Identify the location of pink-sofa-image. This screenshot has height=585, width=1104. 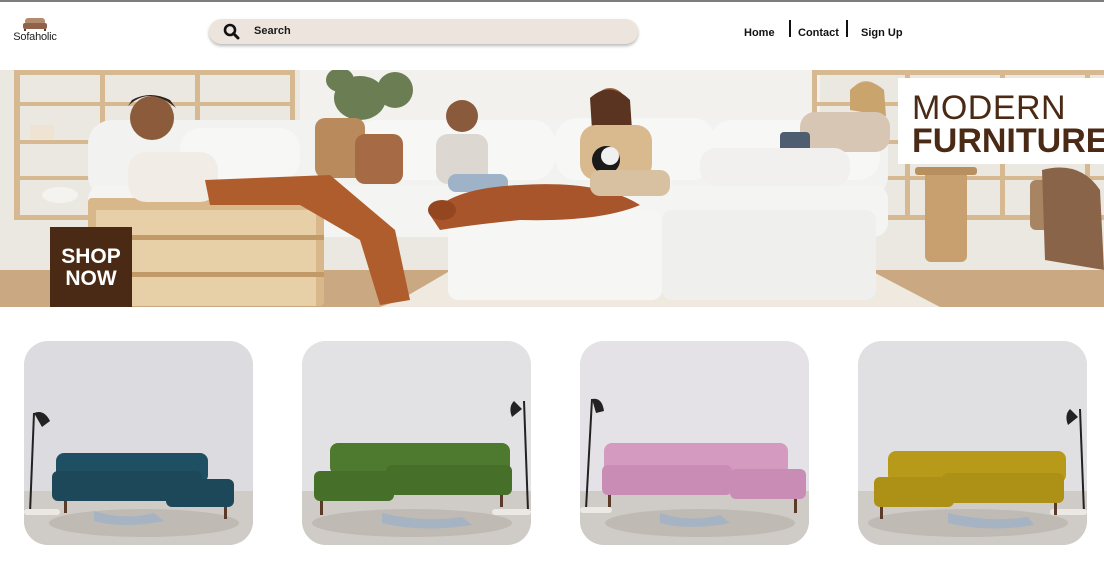
(694, 443).